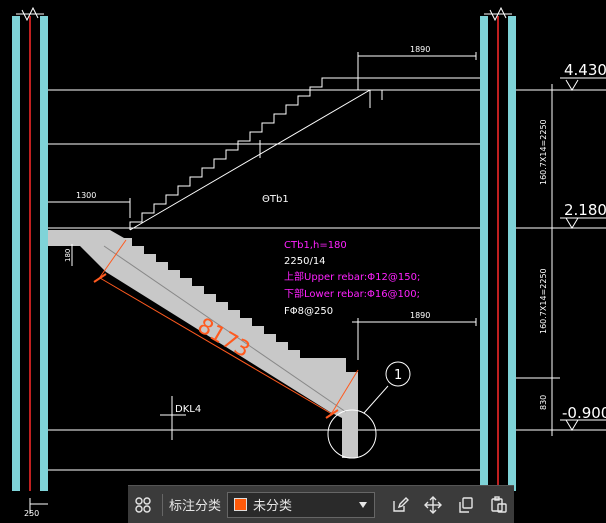 Image resolution: width=606 pixels, height=523 pixels. What do you see at coordinates (241, 504) in the screenshot?
I see `category-color-swatch` at bounding box center [241, 504].